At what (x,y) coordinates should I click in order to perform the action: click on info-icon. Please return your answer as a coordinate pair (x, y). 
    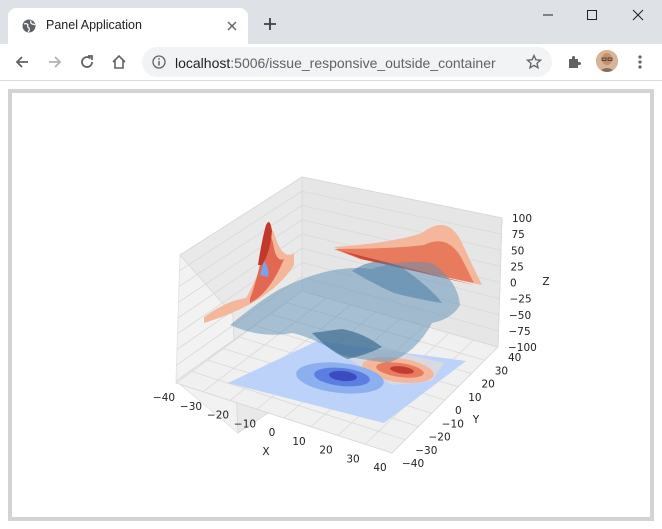
    Looking at the image, I should click on (159, 62).